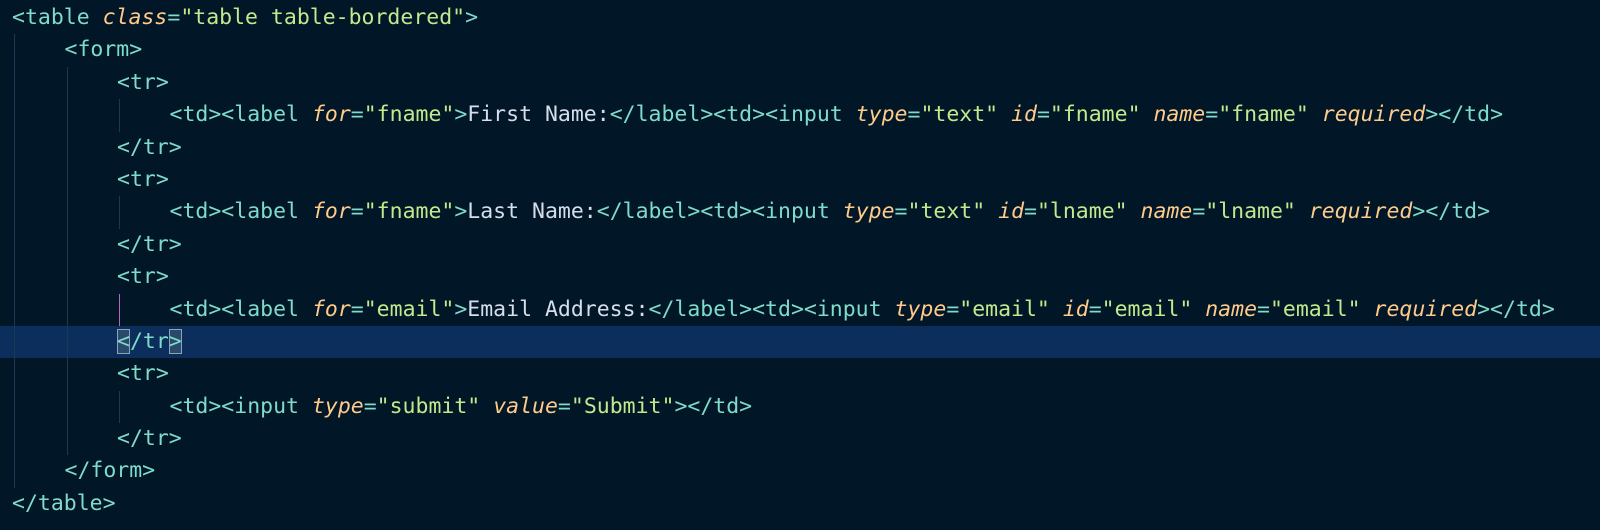 Image resolution: width=1600 pixels, height=530 pixels. Describe the element at coordinates (135, 17) in the screenshot. I see `code-token: class` at that location.